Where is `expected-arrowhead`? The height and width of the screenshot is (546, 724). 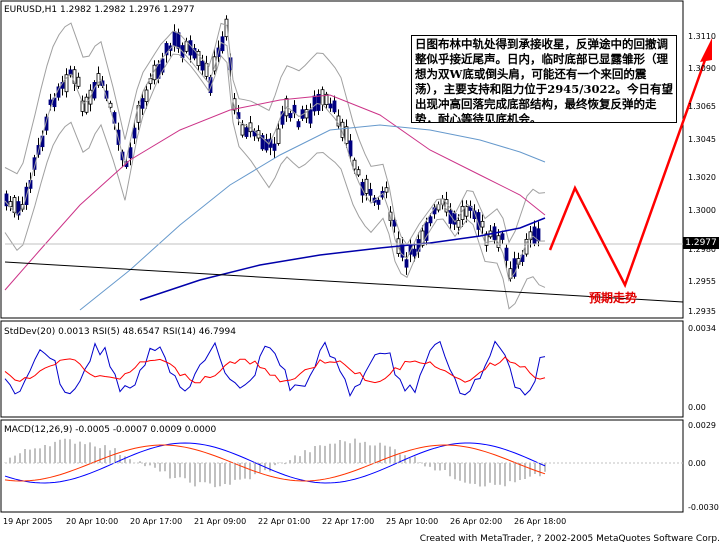 expected-arrowhead is located at coordinates (706, 50).